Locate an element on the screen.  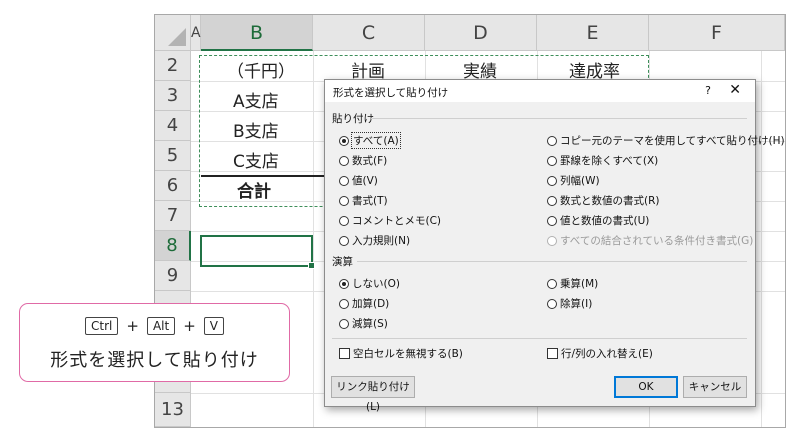
row-header-4: 4 is located at coordinates (173, 126).